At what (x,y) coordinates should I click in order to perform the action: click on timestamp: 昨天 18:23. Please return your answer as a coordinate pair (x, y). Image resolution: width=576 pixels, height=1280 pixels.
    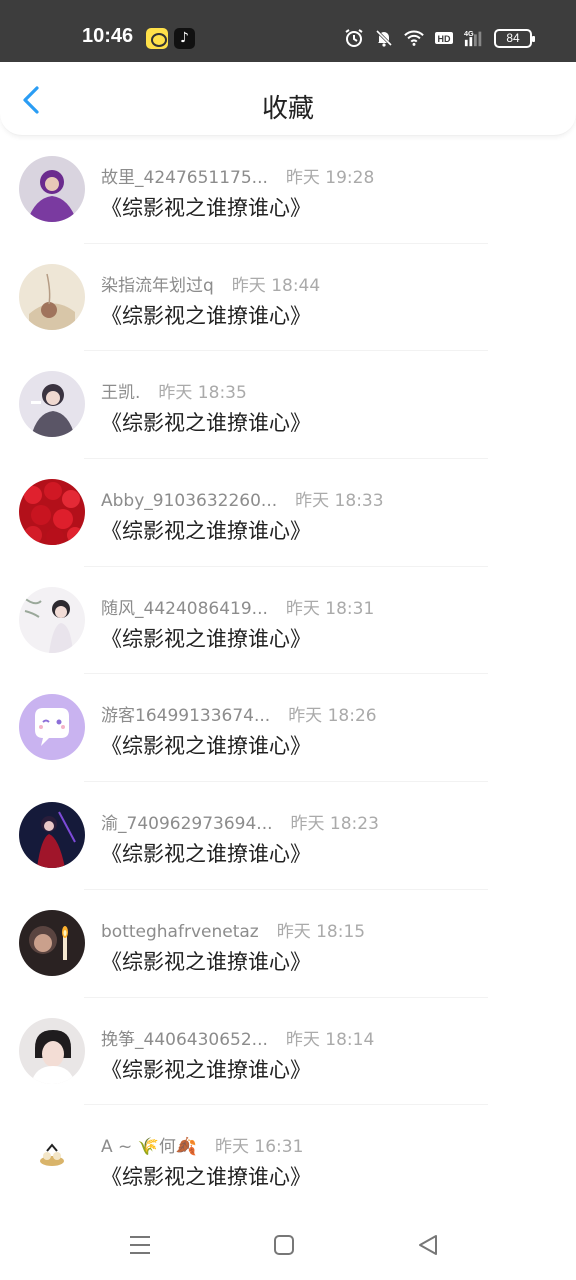
    Looking at the image, I should click on (334, 824).